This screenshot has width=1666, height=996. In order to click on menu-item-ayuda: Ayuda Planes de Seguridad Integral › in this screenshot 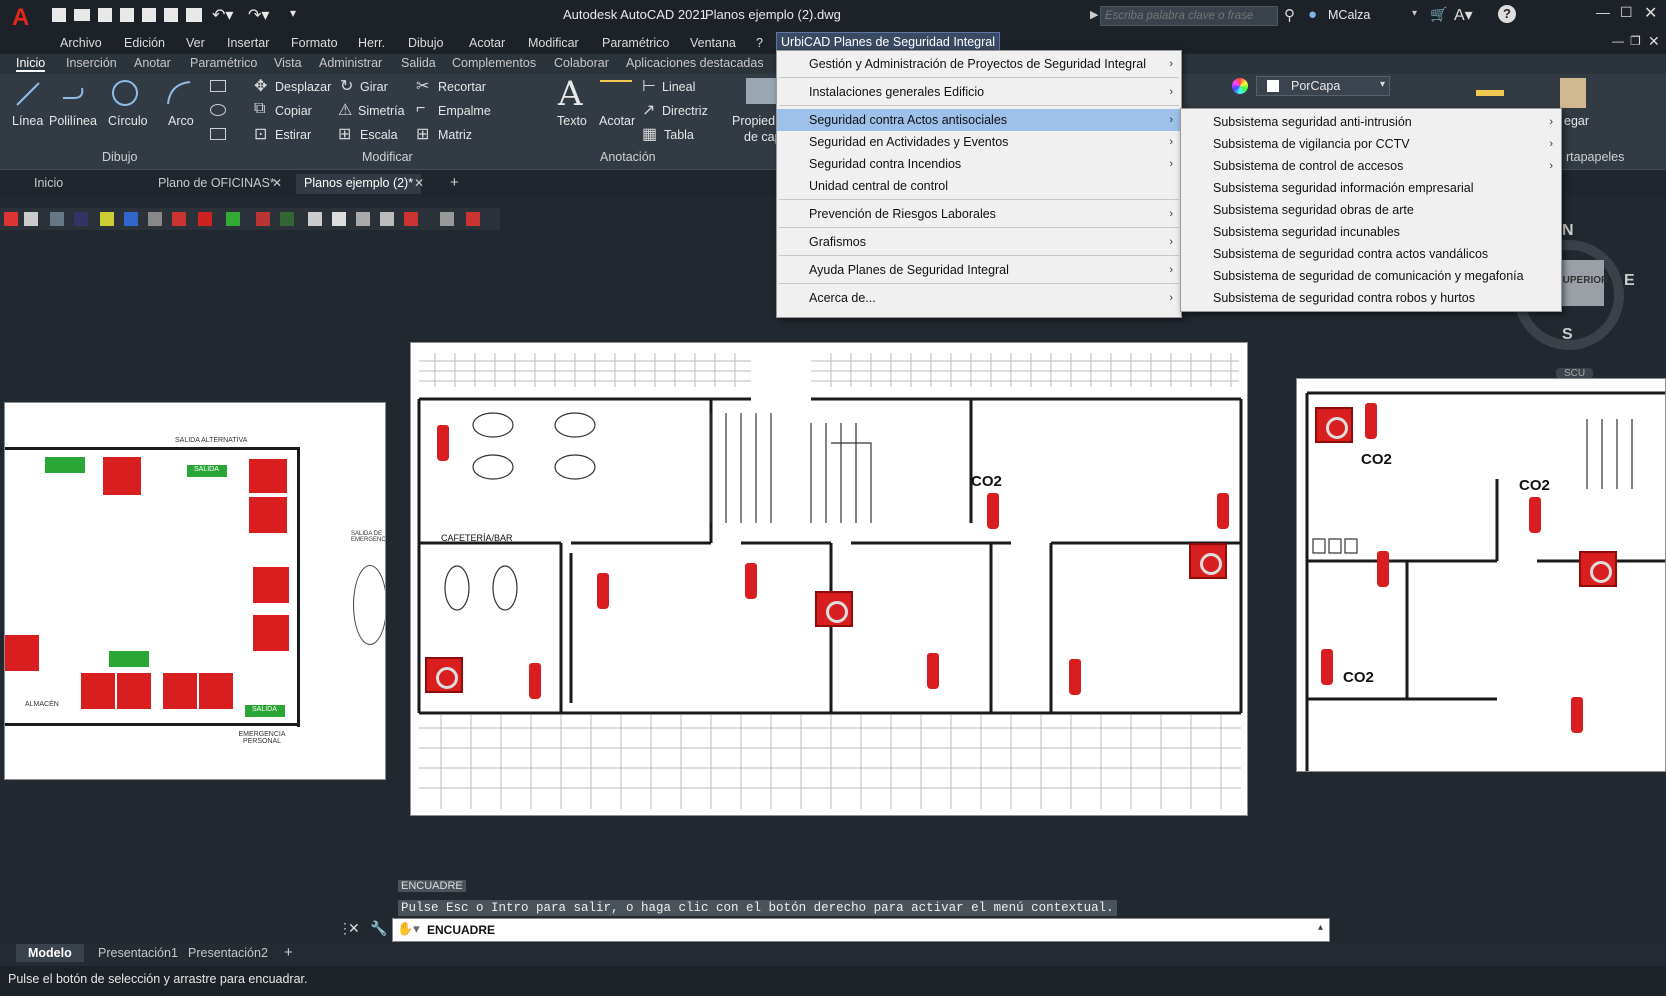, I will do `click(979, 270)`.